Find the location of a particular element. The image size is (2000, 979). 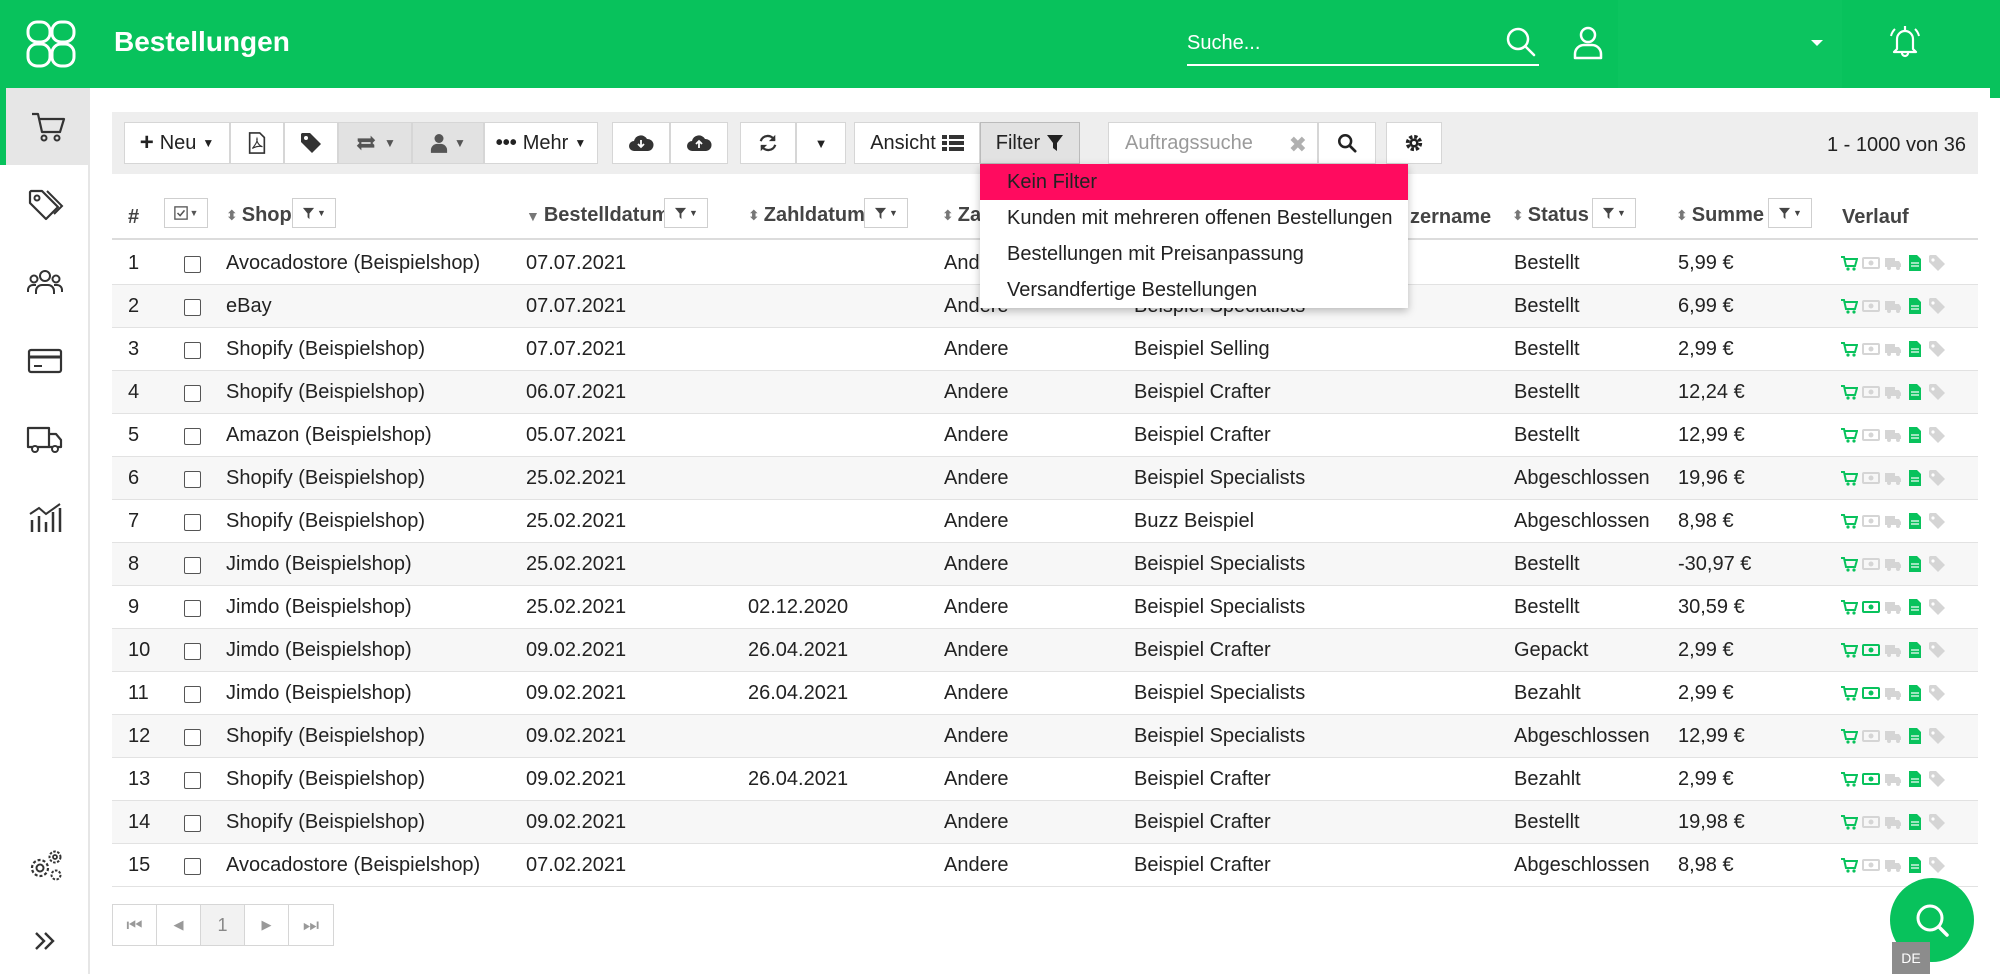

sidebar-item-shipping is located at coordinates (44, 438).